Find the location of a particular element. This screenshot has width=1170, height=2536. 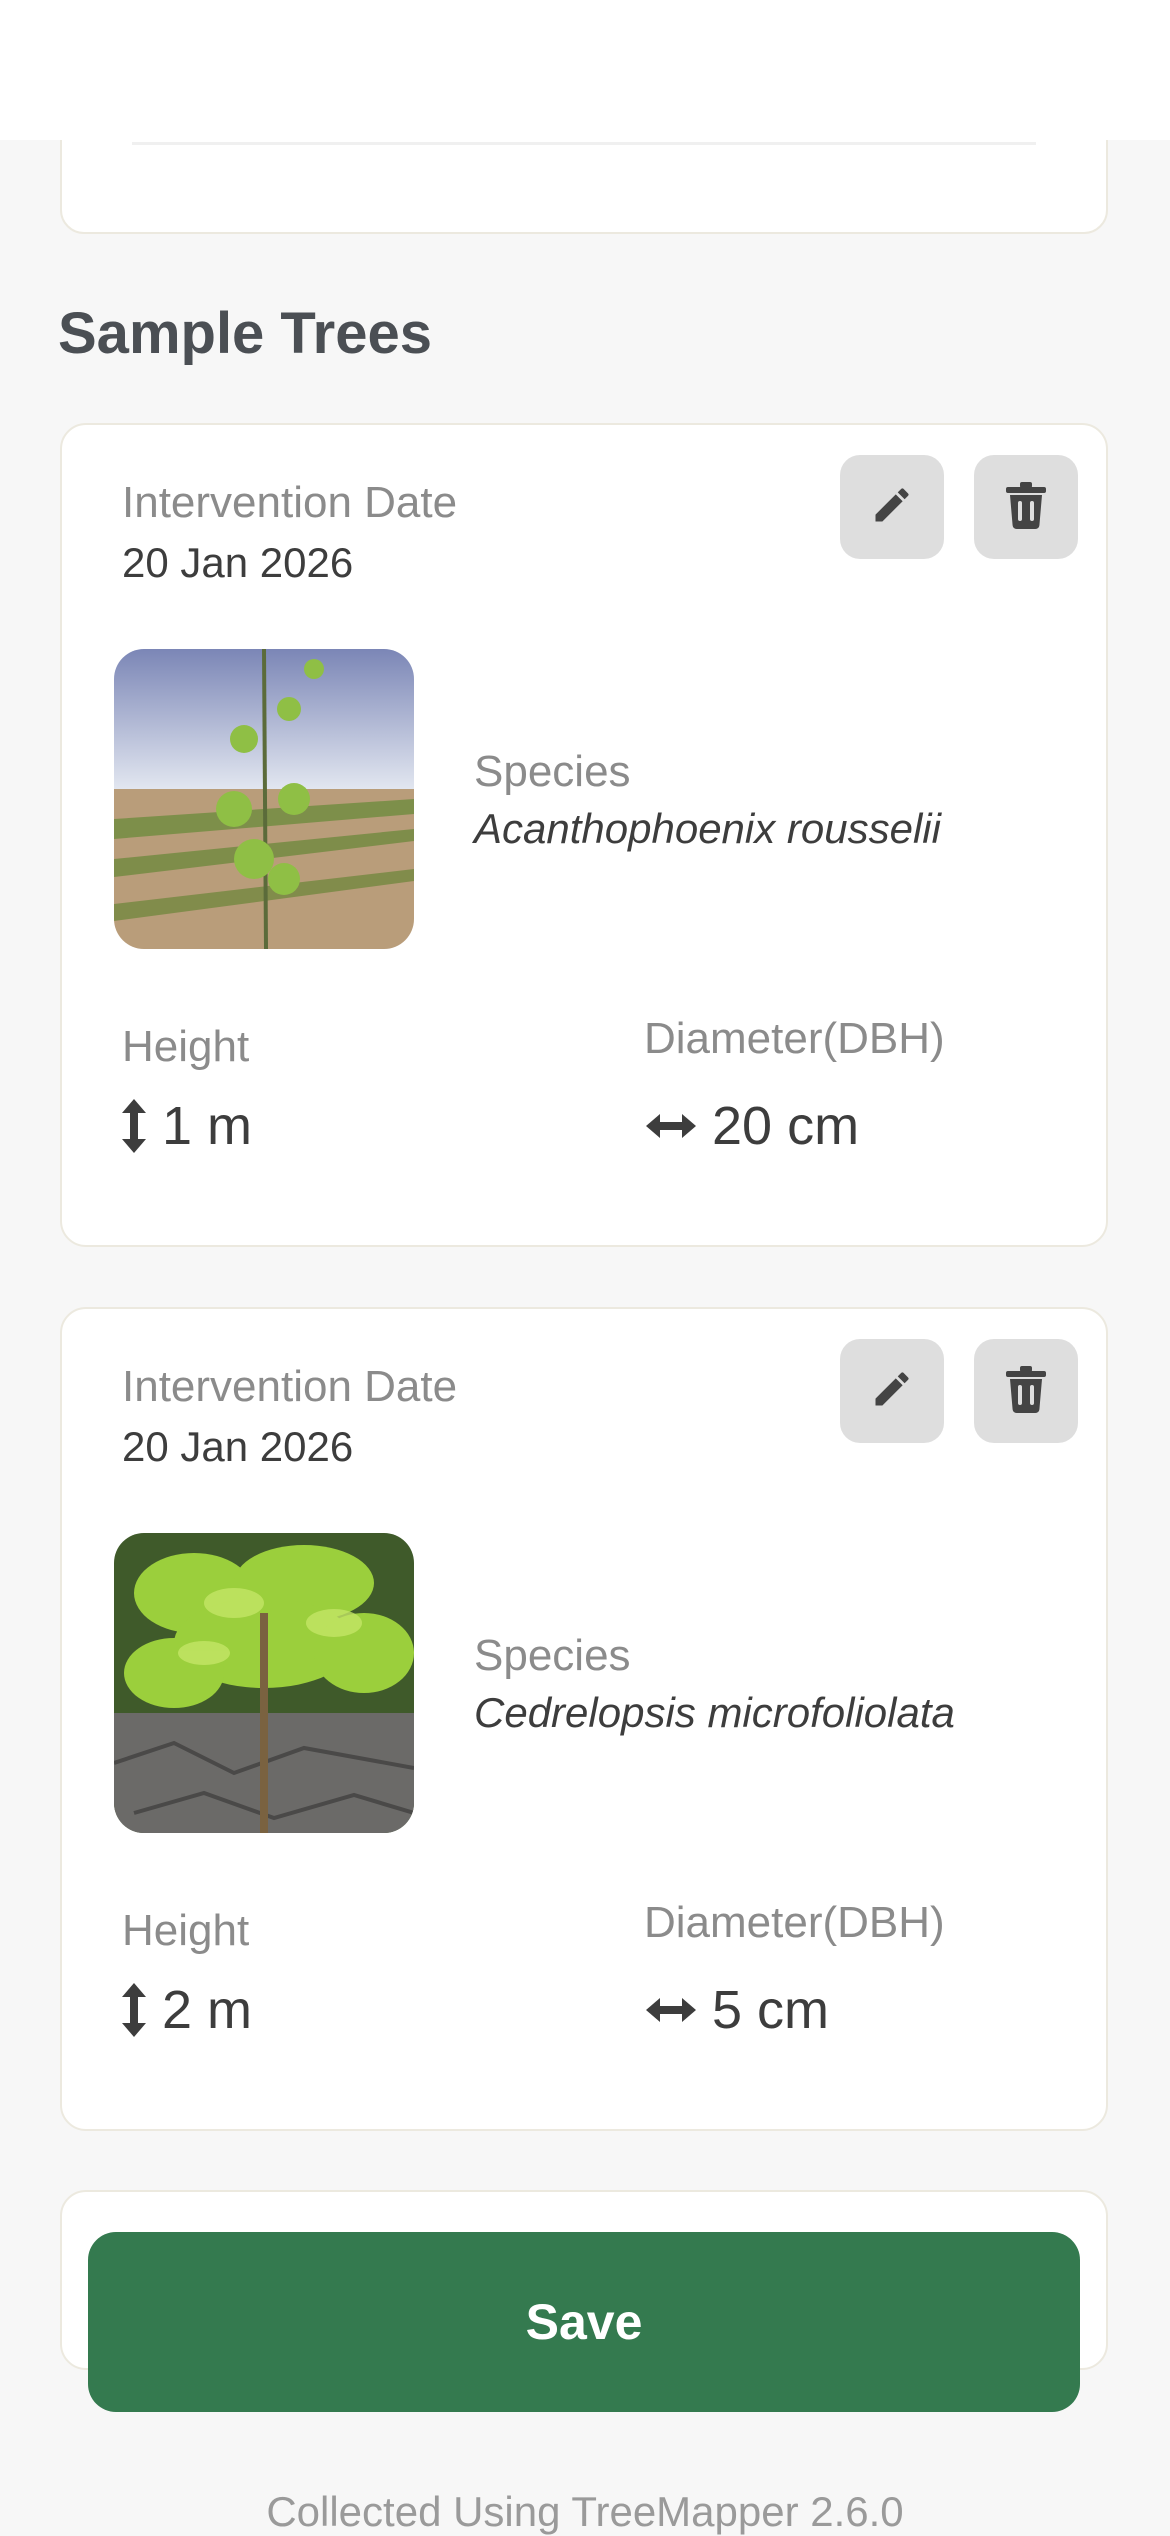

diameter-measure: 5 cm is located at coordinates (736, 2010).